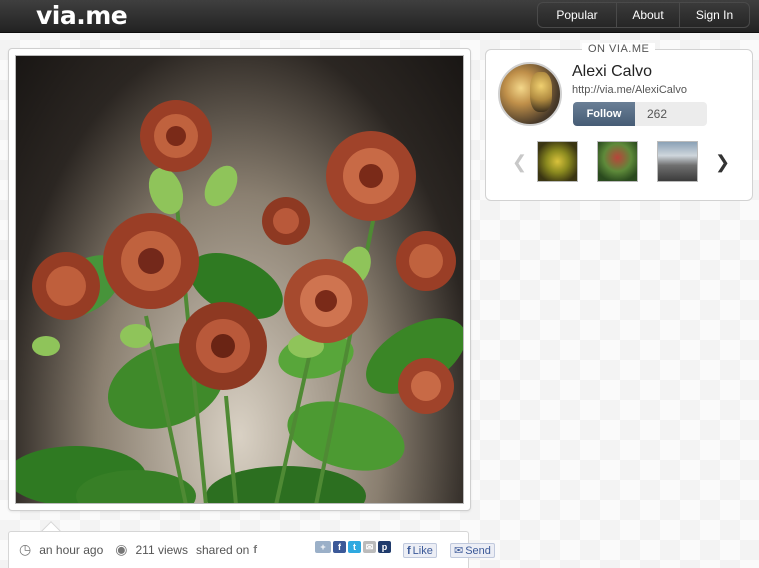 Image resolution: width=759 pixels, height=568 pixels. What do you see at coordinates (222, 549) in the screenshot?
I see `shared-on-label: shared on` at bounding box center [222, 549].